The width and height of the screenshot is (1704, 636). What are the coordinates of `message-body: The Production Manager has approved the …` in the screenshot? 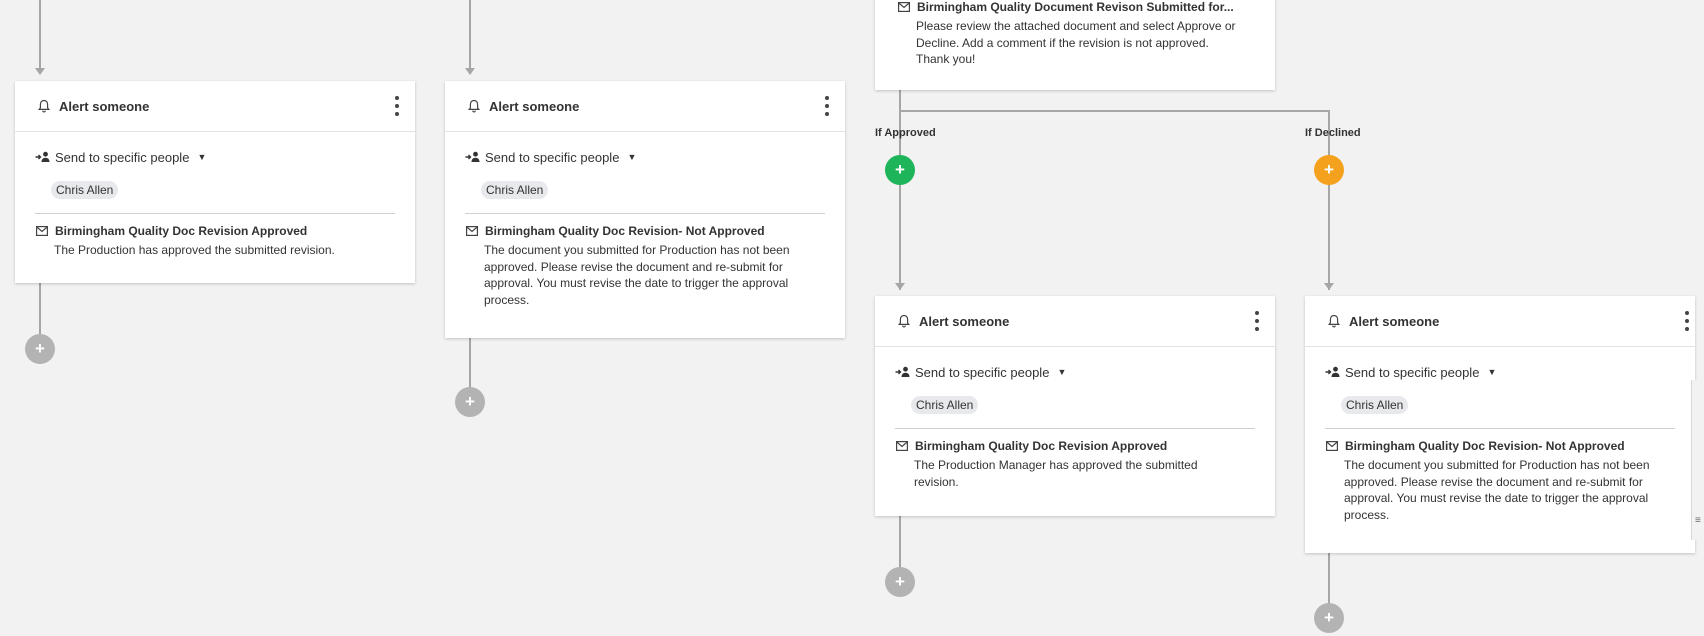 It's located at (1056, 473).